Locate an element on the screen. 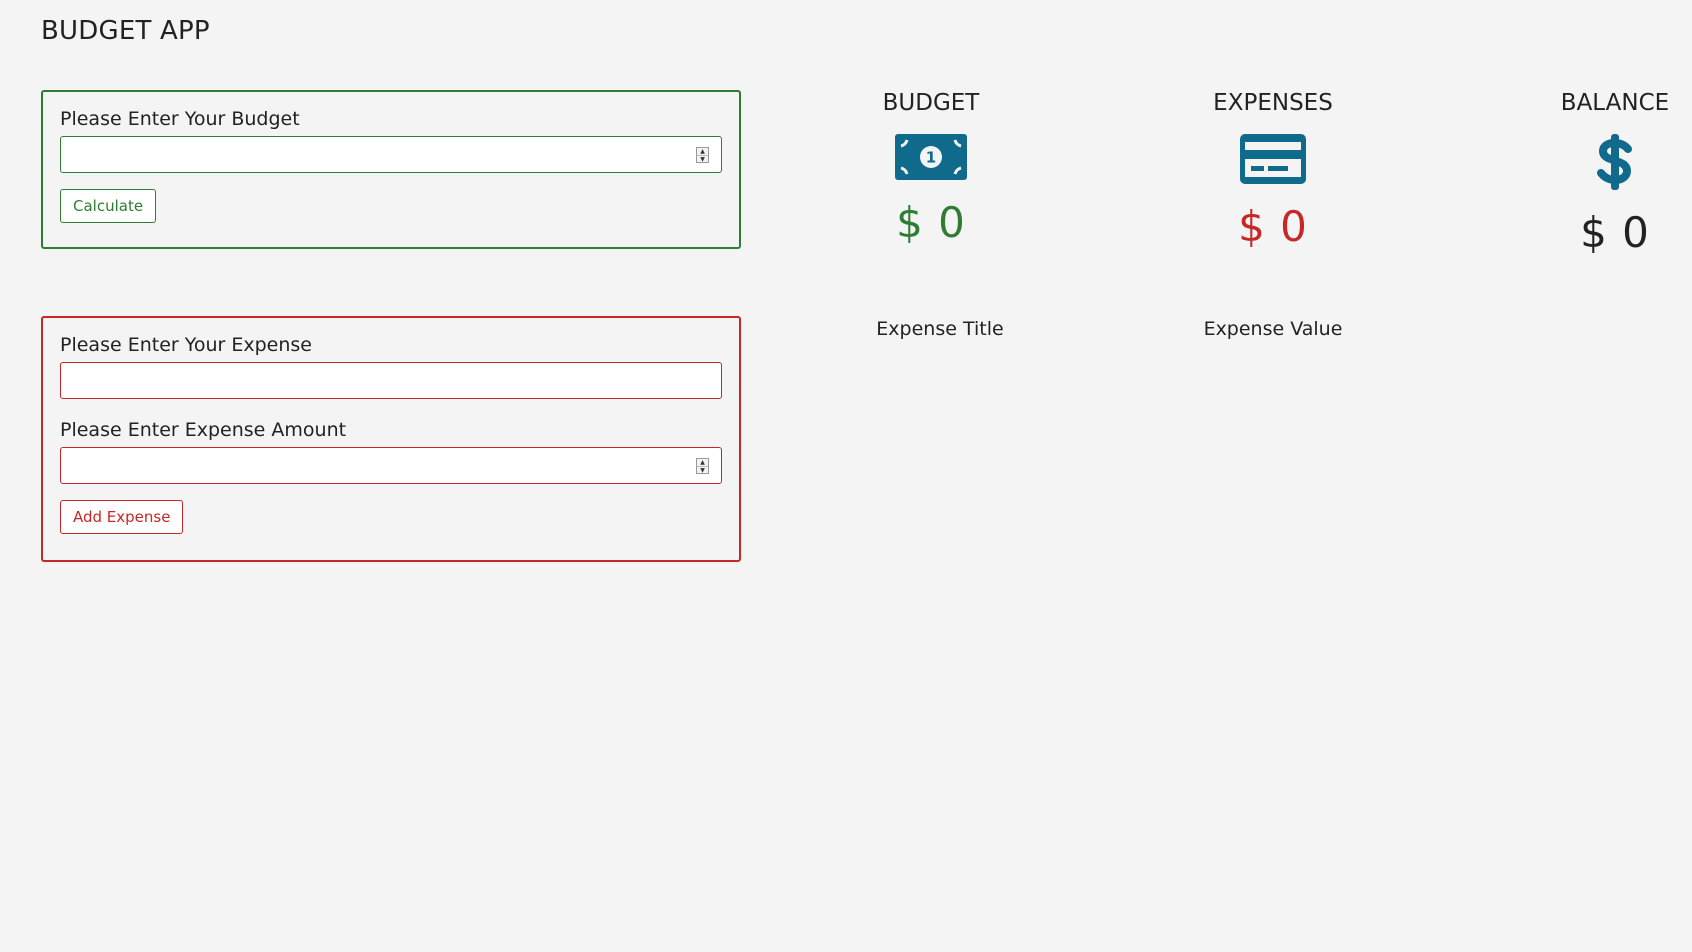 The height and width of the screenshot is (952, 1692). expense-amount-input-wrapper: ▲ ▼ is located at coordinates (391, 465).